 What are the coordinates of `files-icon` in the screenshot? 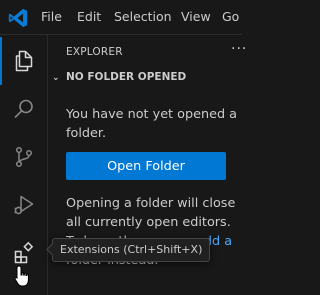 It's located at (24, 61).